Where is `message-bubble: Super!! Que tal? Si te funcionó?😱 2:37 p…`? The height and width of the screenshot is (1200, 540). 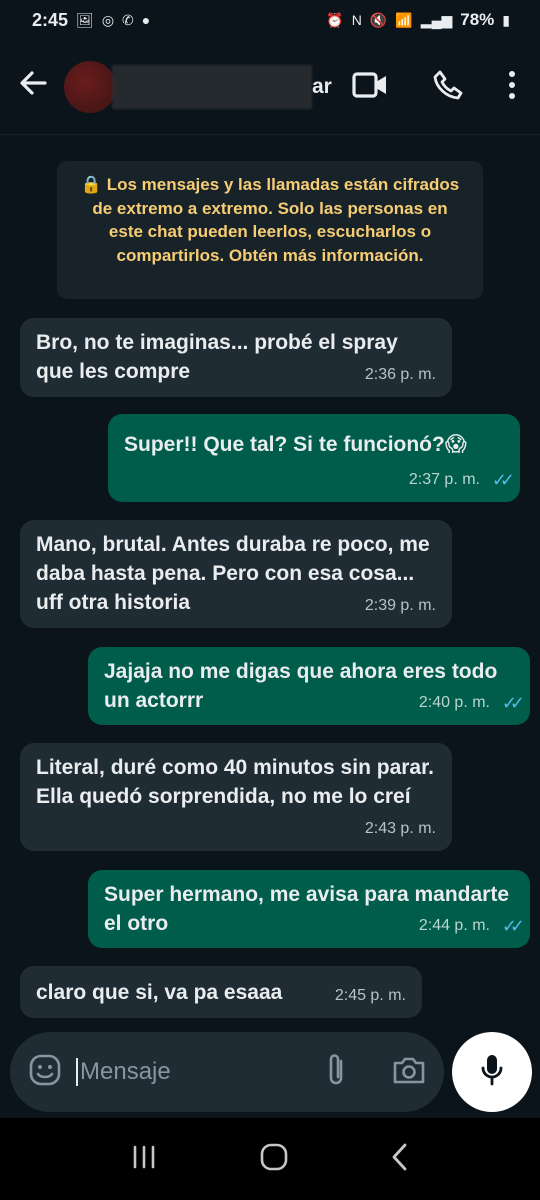 message-bubble: Super!! Que tal? Si te funcionó?😱 2:37 p… is located at coordinates (314, 458).